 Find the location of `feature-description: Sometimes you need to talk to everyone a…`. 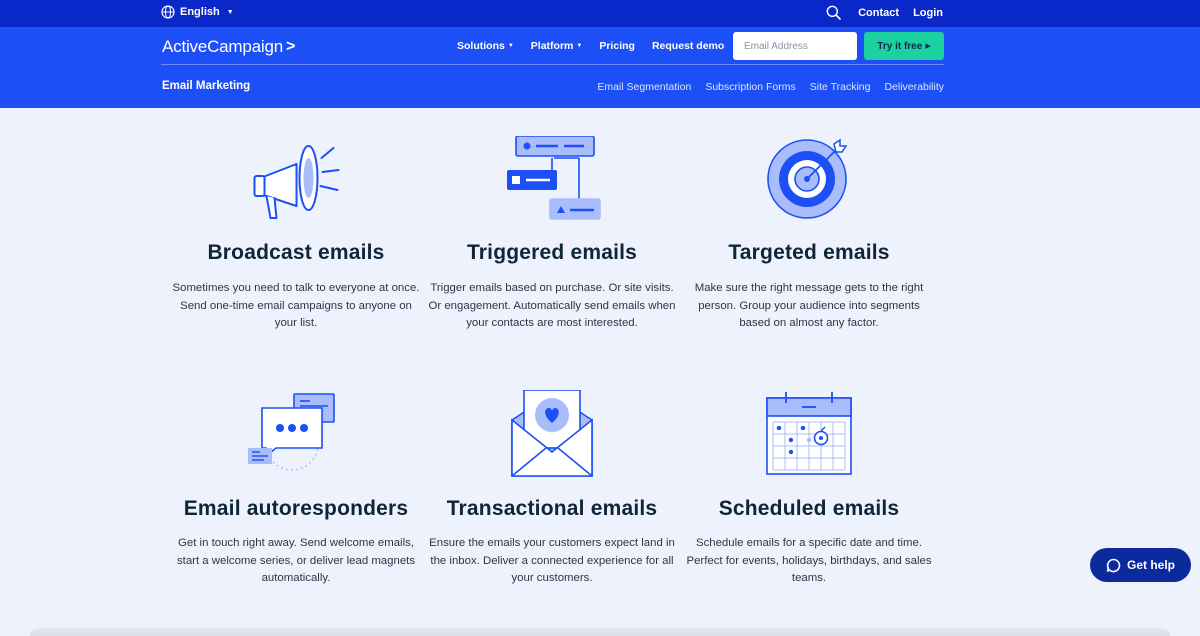

feature-description: Sometimes you need to talk to everyone a… is located at coordinates (296, 305).